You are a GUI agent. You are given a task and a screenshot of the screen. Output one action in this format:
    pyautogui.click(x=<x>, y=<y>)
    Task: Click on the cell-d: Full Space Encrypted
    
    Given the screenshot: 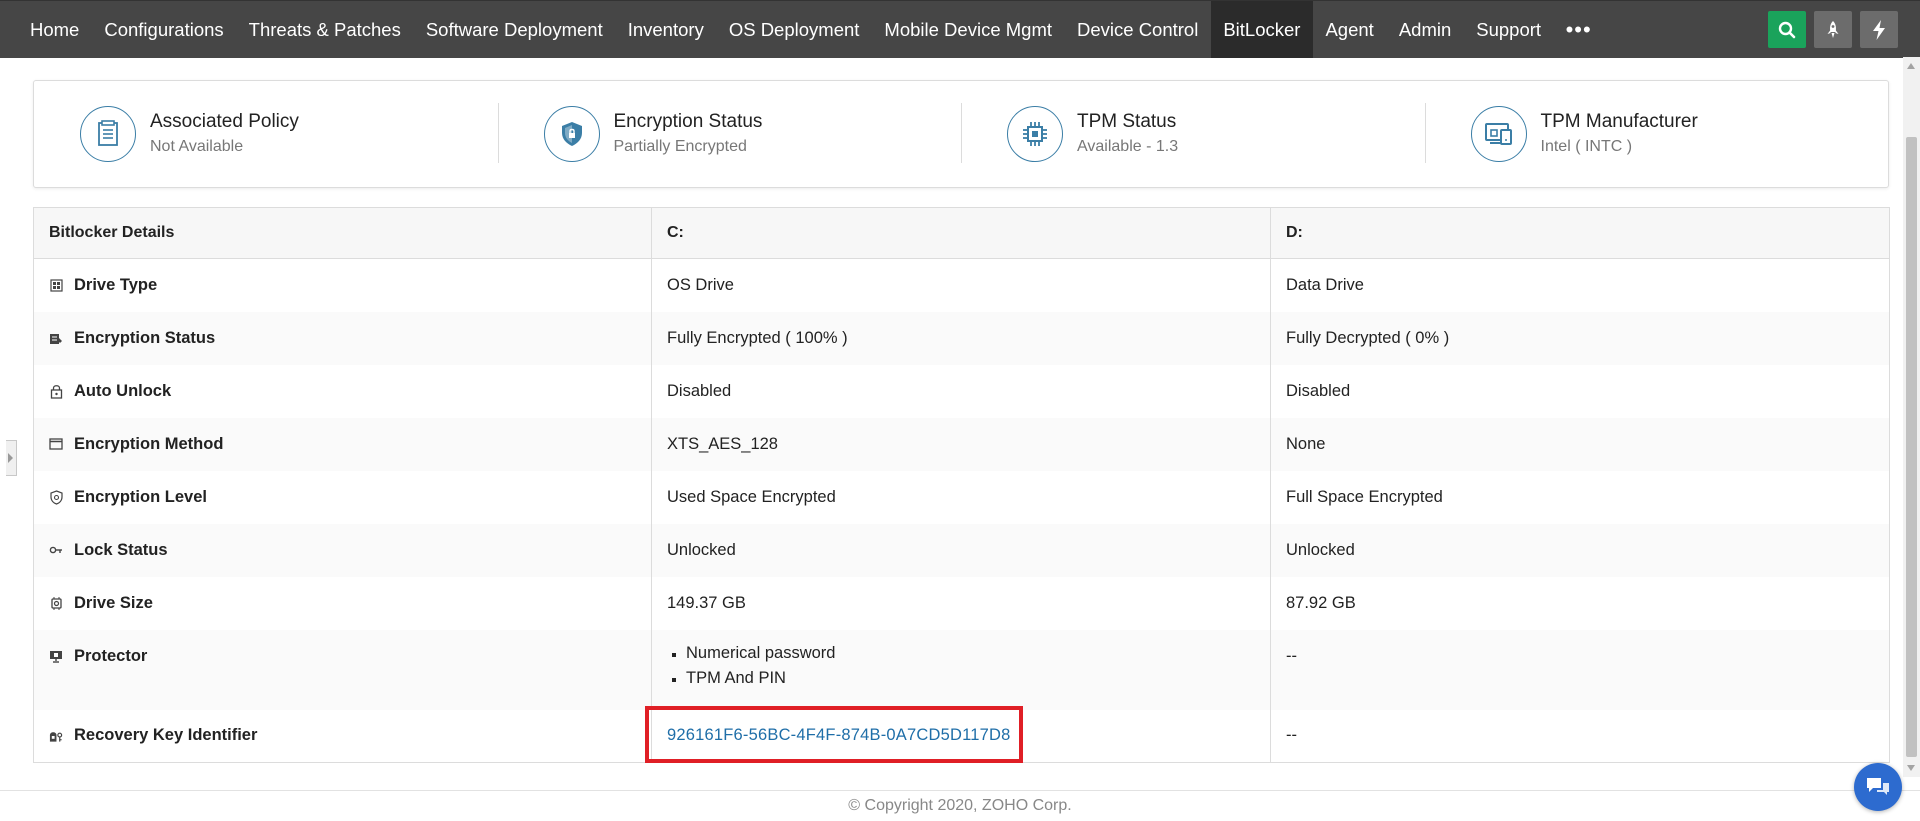 What is the action you would take?
    pyautogui.click(x=1580, y=497)
    